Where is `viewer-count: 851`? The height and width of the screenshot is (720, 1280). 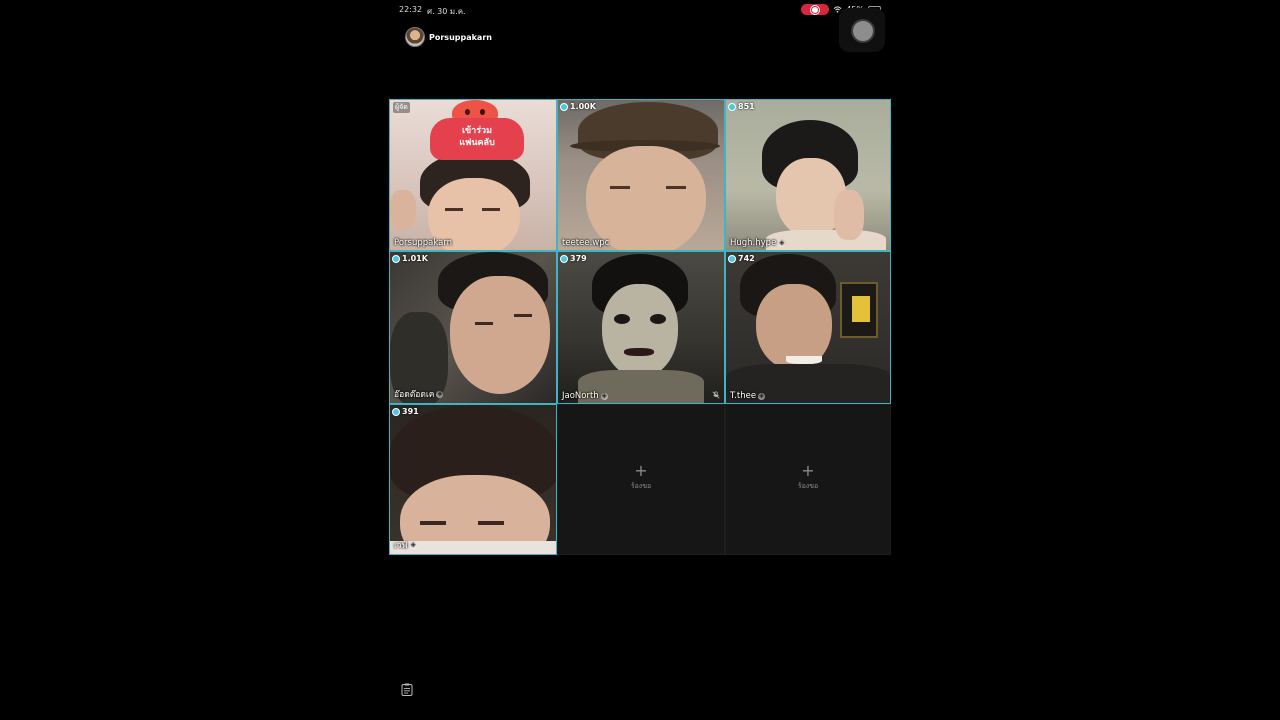
viewer-count: 851 is located at coordinates (741, 106).